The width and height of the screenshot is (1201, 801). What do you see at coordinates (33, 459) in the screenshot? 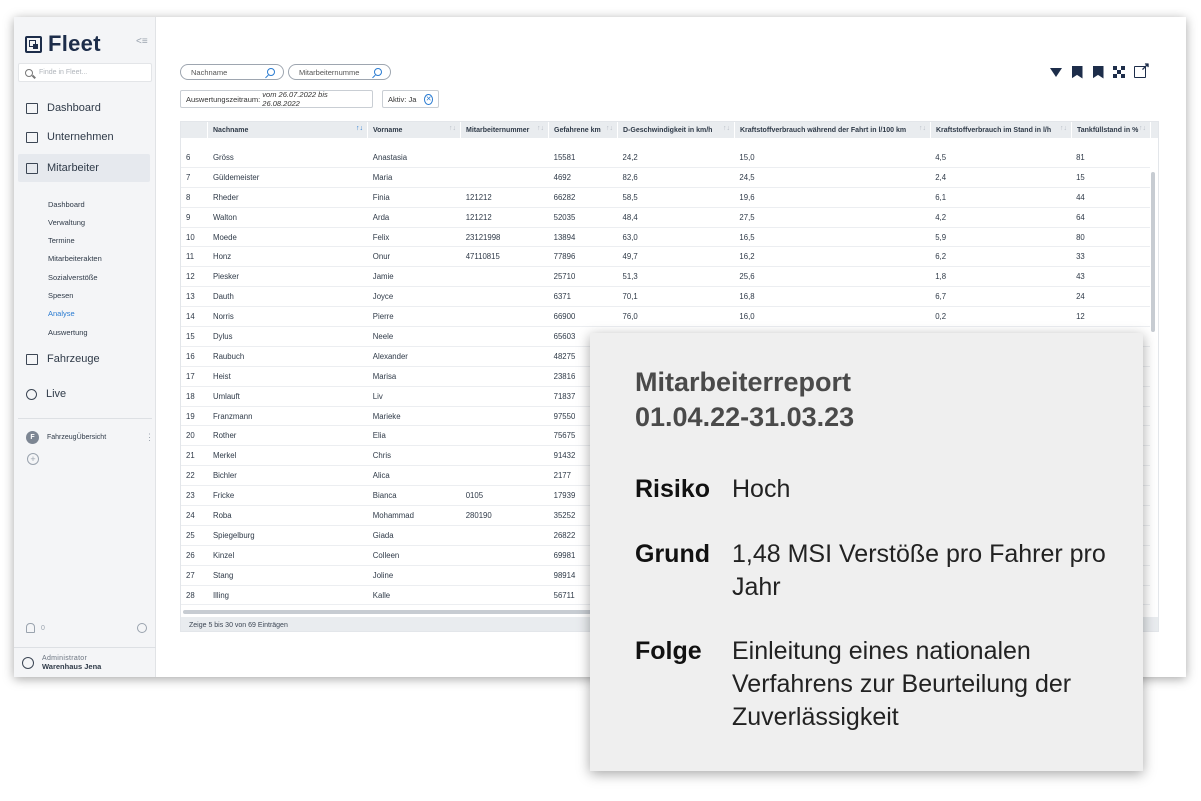
I see `add-favorite-icon: +` at bounding box center [33, 459].